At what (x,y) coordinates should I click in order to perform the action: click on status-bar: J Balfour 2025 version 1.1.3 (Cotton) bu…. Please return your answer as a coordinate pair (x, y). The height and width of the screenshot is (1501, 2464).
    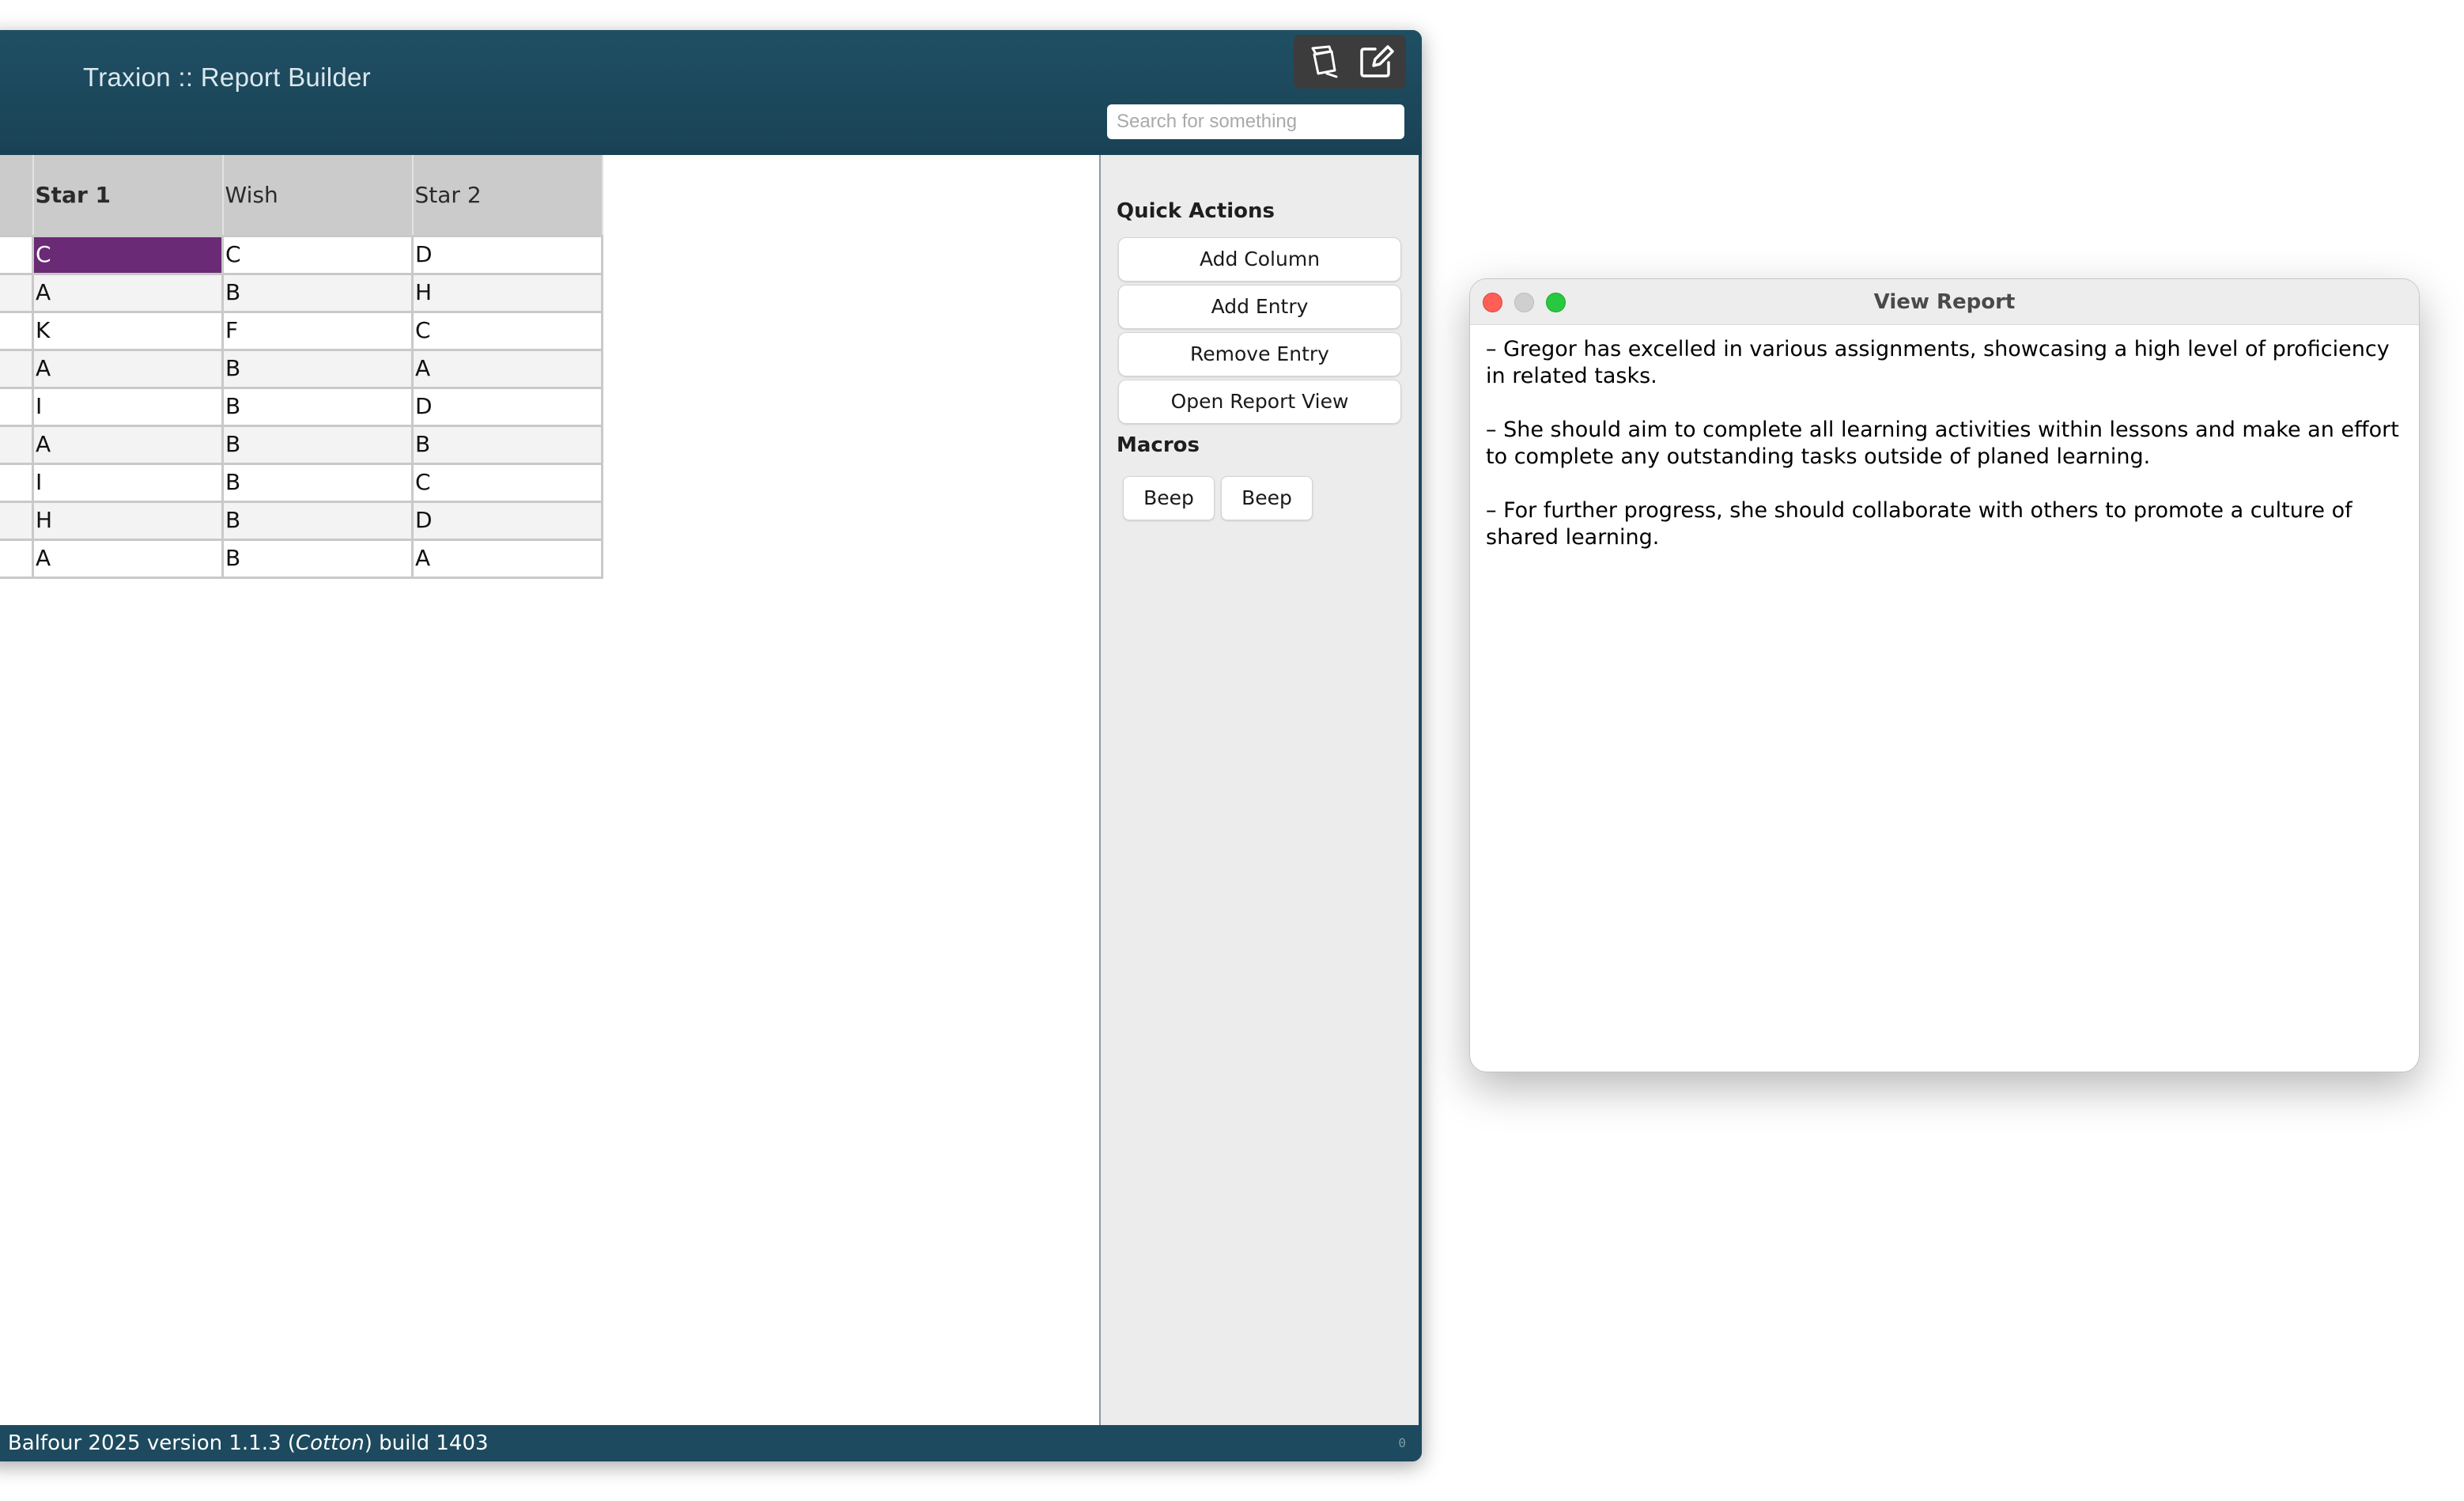
    Looking at the image, I should click on (711, 1443).